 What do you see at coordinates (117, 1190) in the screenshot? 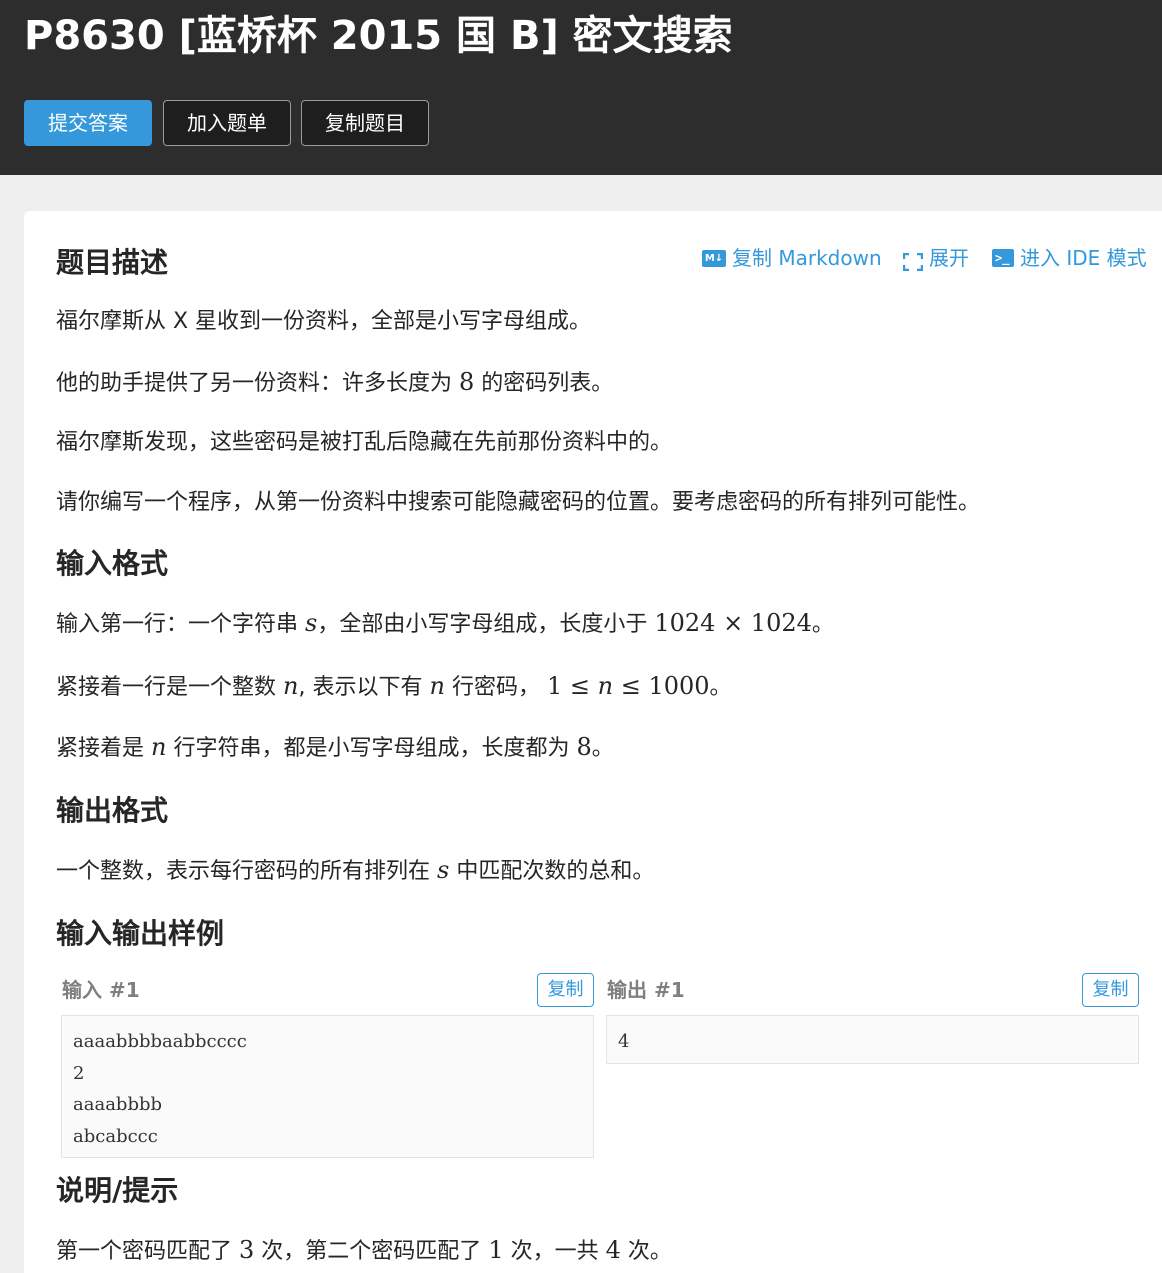
I see `hint-heading: 说明/提示` at bounding box center [117, 1190].